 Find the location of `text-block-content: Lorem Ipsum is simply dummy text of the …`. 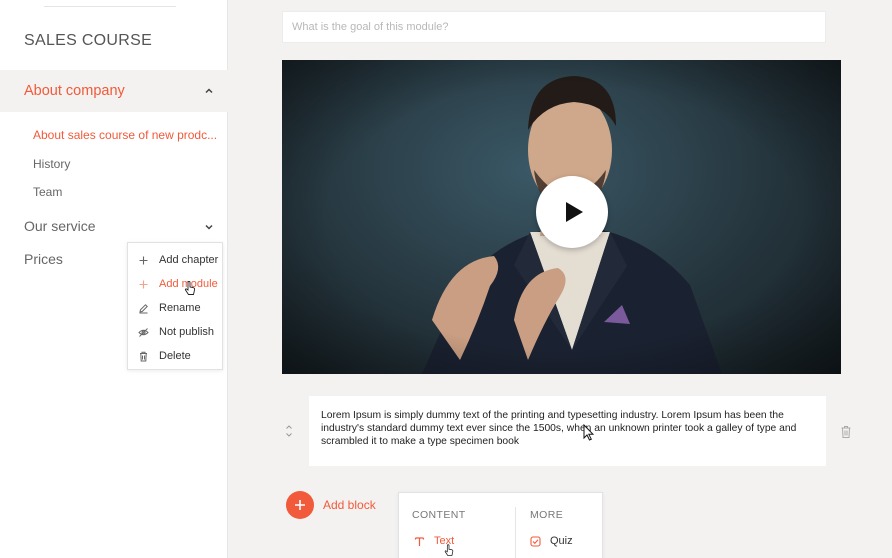

text-block-content: Lorem Ipsum is simply dummy text of the … is located at coordinates (559, 429).